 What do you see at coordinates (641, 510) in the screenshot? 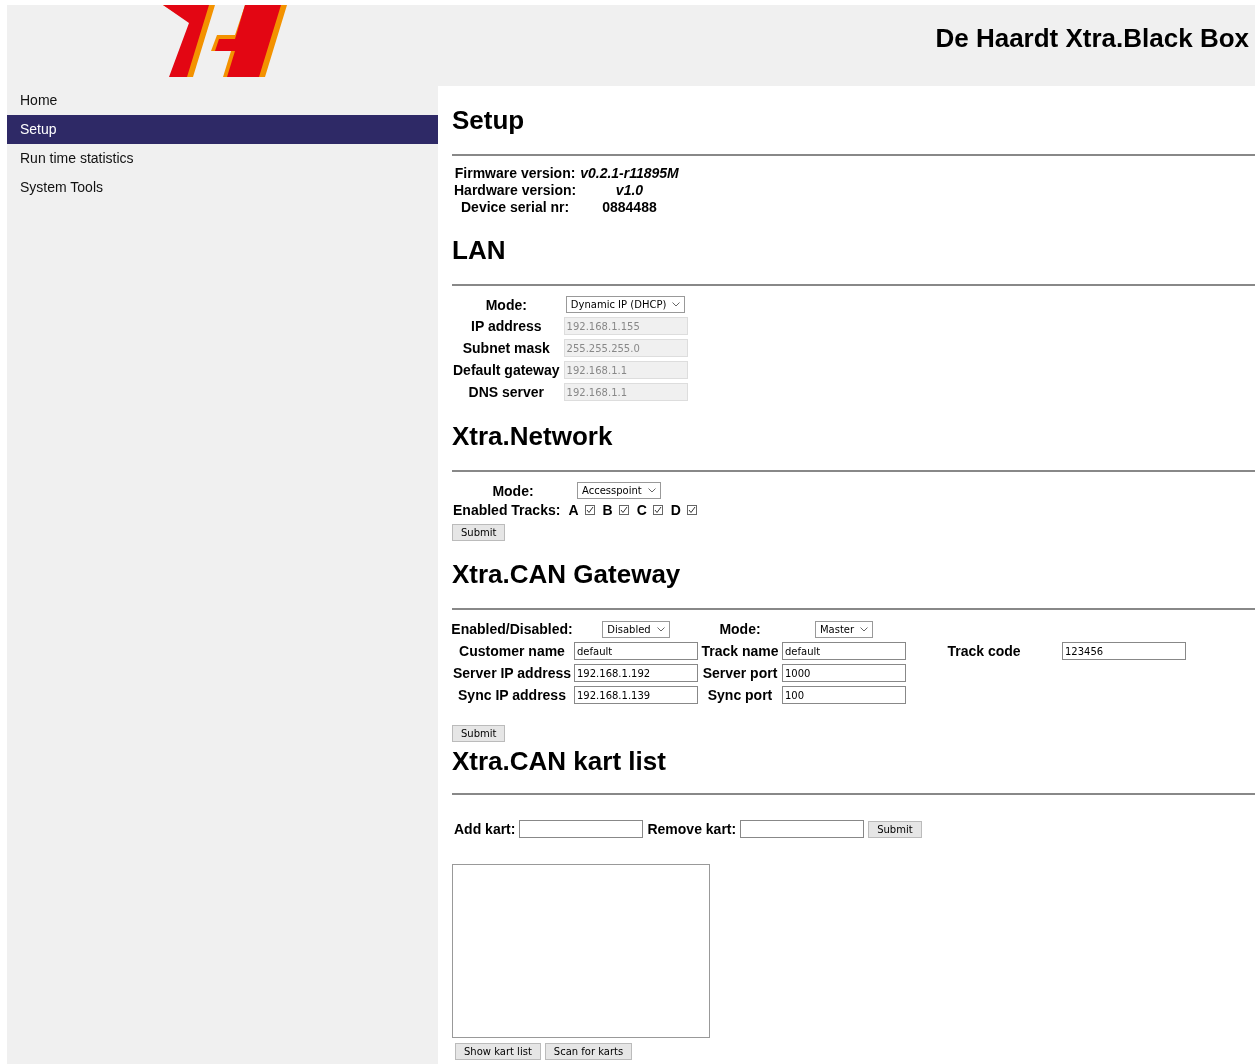
I see `track-letter: C` at bounding box center [641, 510].